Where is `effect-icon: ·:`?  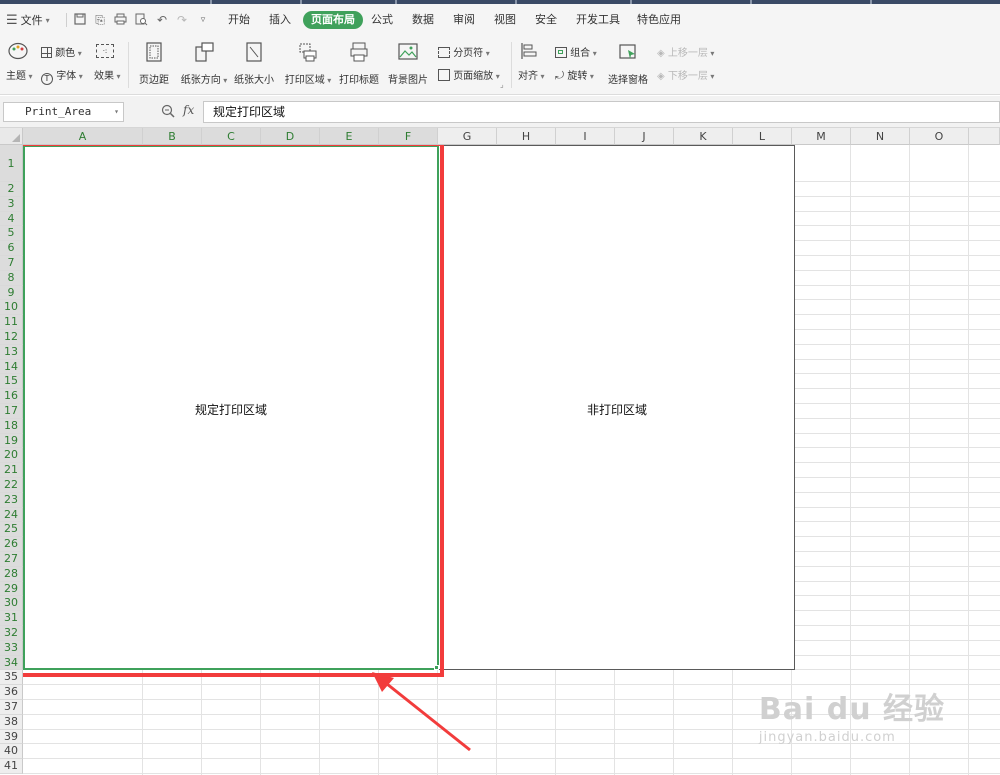
effect-icon: ·: is located at coordinates (105, 51).